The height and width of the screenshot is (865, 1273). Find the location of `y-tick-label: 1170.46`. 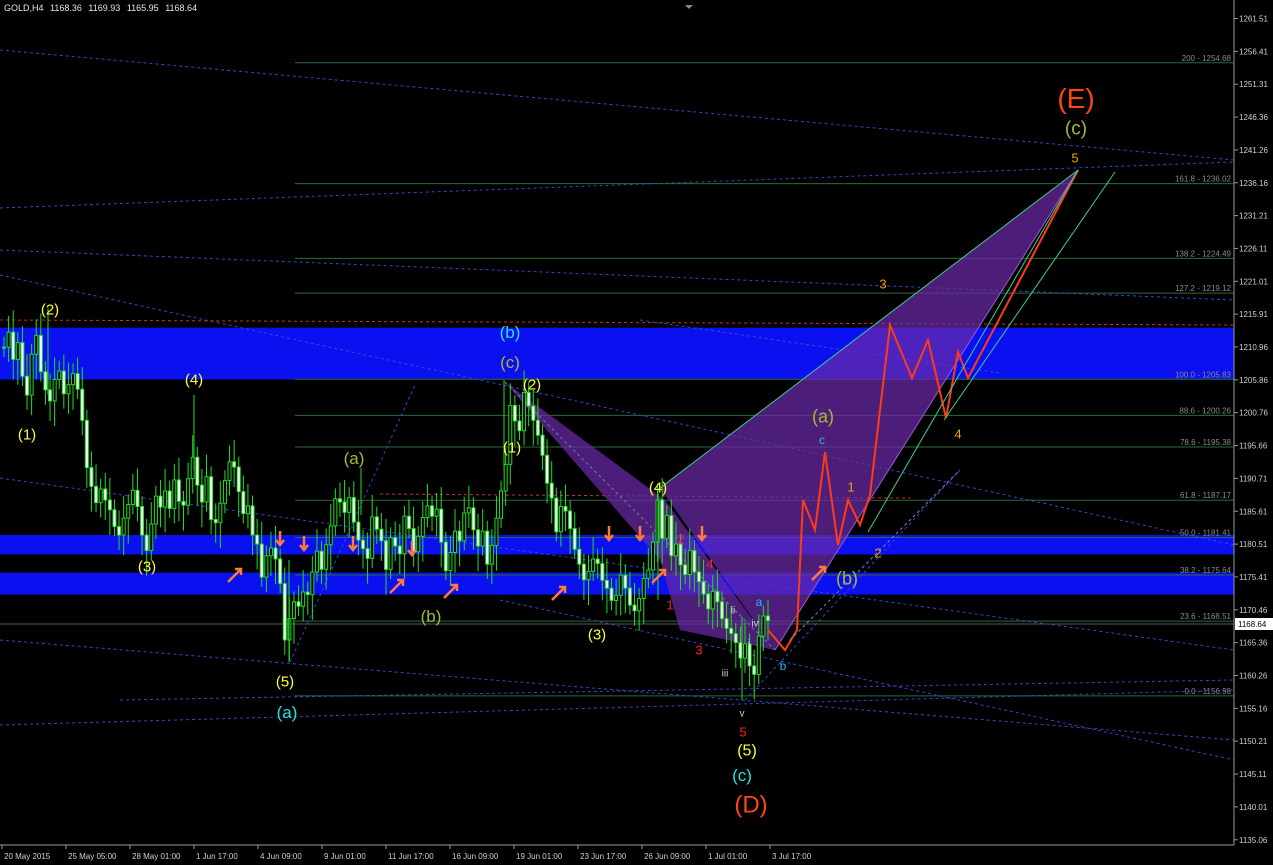

y-tick-label: 1170.46 is located at coordinates (1253, 610).